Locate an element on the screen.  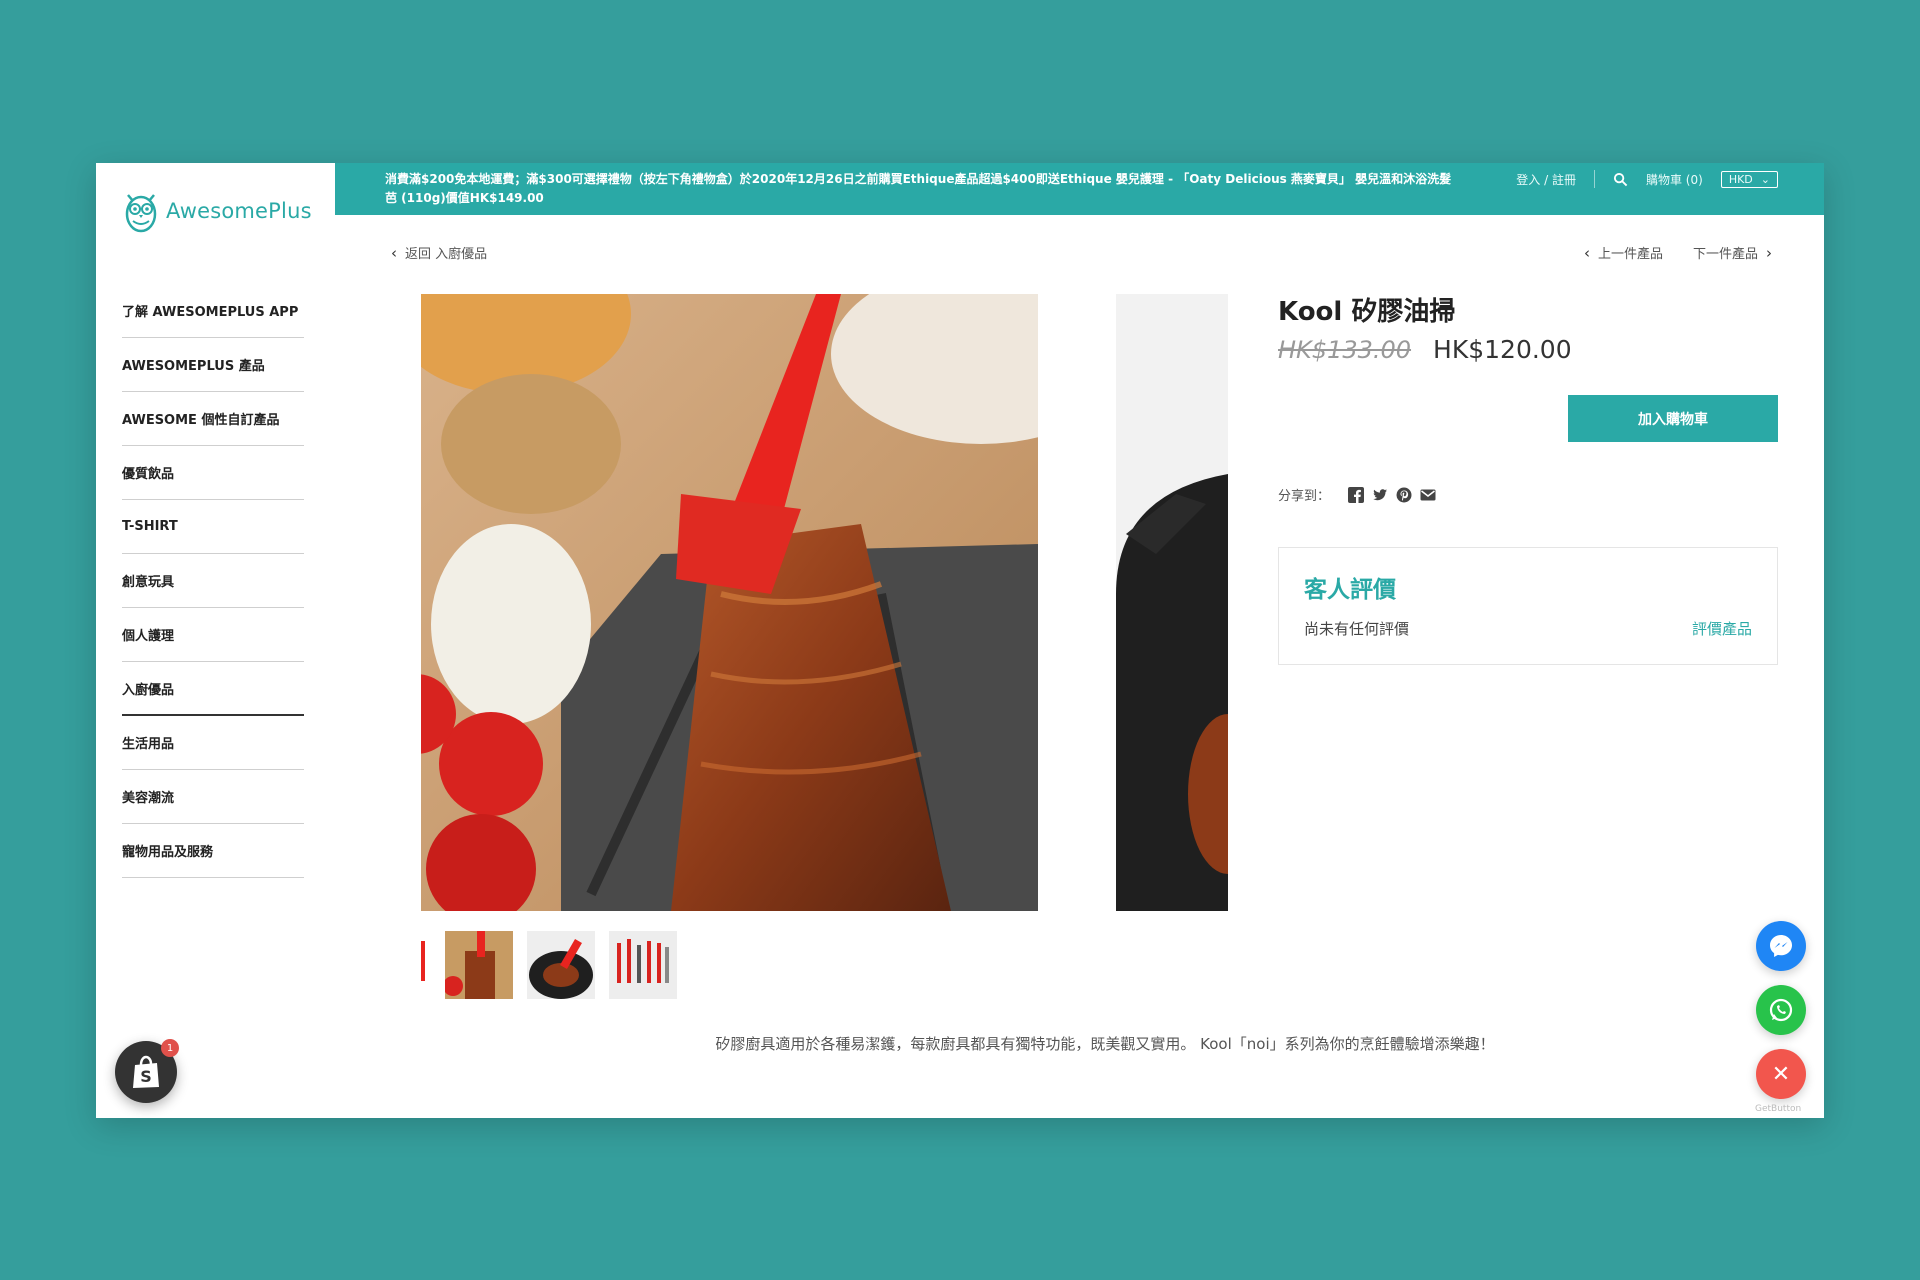
logo-text: AwesomePlus is located at coordinates (239, 211).